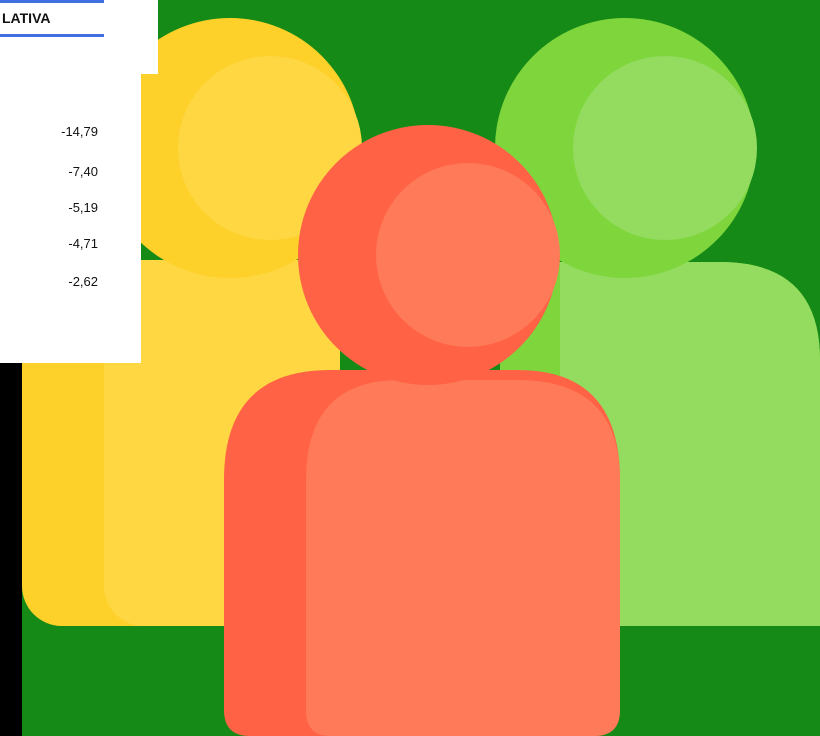  I want to click on table-cell: -7,40, so click(83, 171).